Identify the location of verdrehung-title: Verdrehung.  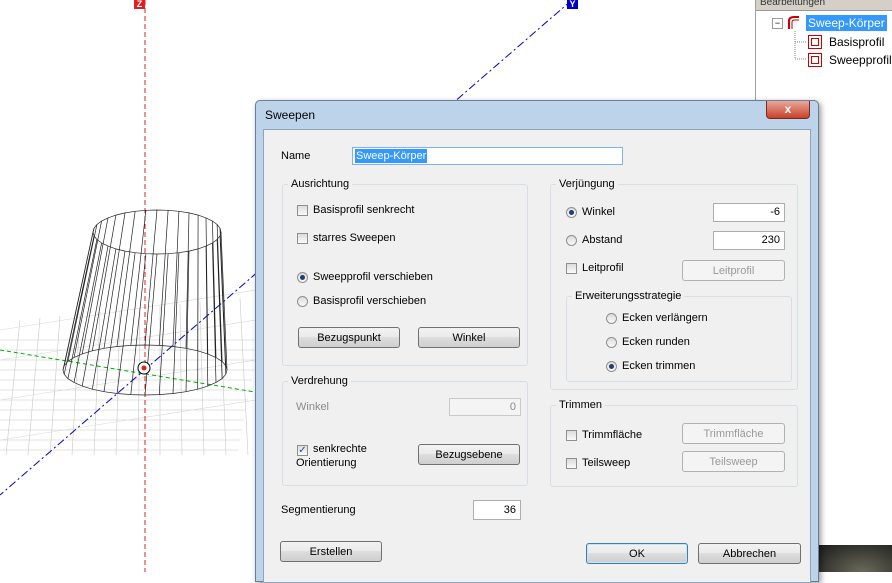
(319, 381).